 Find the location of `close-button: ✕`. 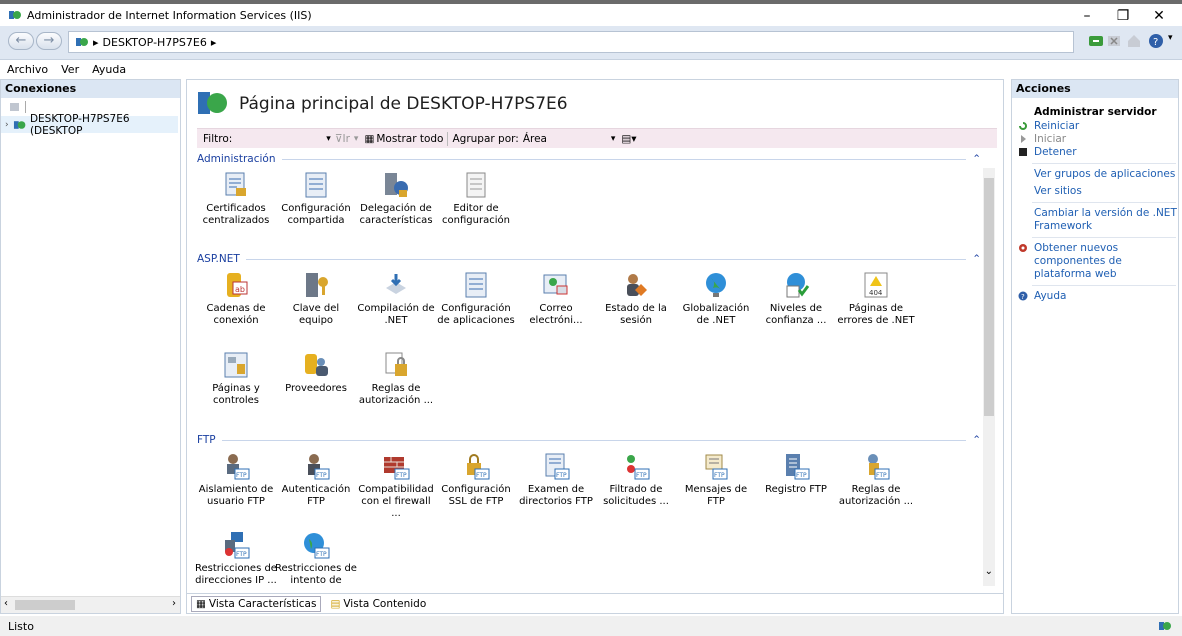

close-button: ✕ is located at coordinates (1159, 16).